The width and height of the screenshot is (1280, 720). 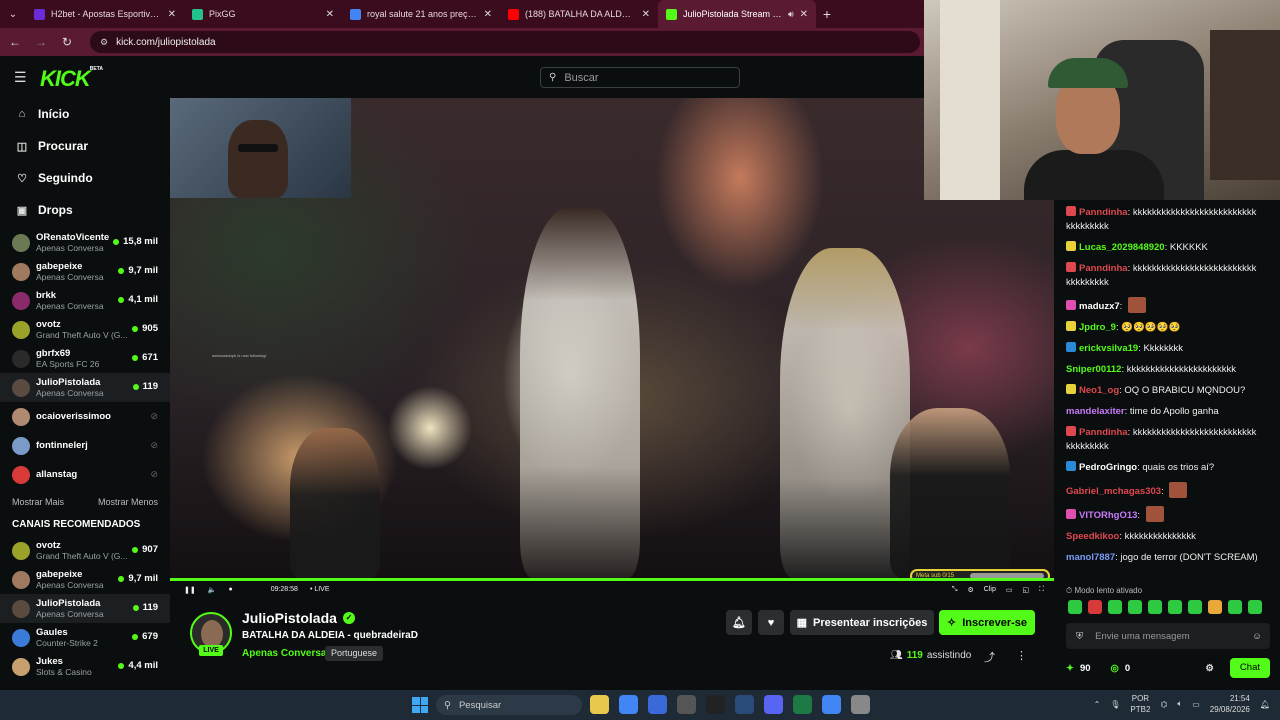 I want to click on tray-chevron-icon: ⌃, so click(x=1097, y=704).